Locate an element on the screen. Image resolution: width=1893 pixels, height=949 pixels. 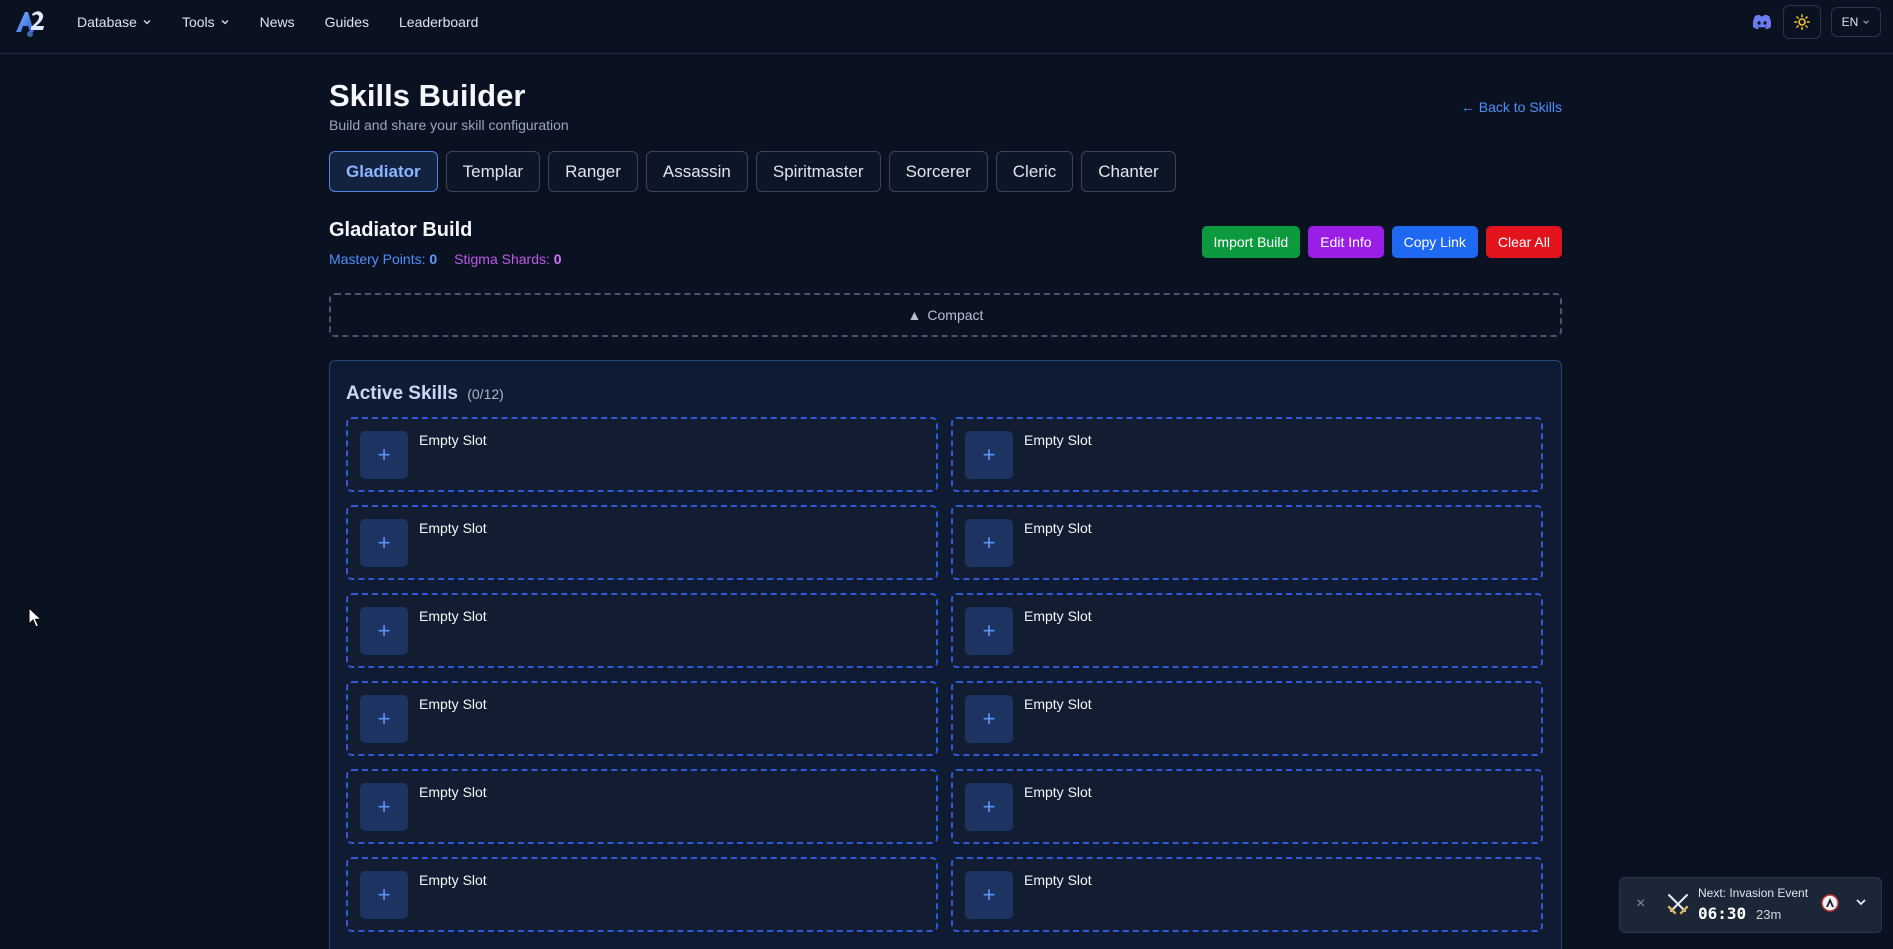
tab-spiritmaster: Spiritmaster is located at coordinates (818, 171).